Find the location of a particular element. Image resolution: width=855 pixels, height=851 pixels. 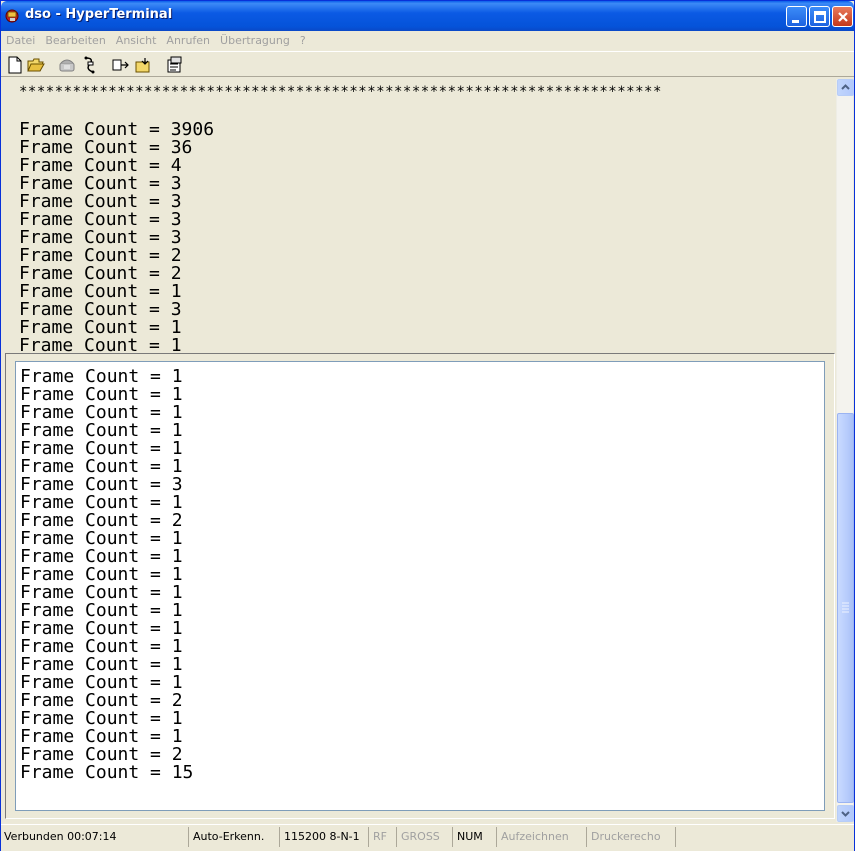

minimize-button is located at coordinates (796, 16).